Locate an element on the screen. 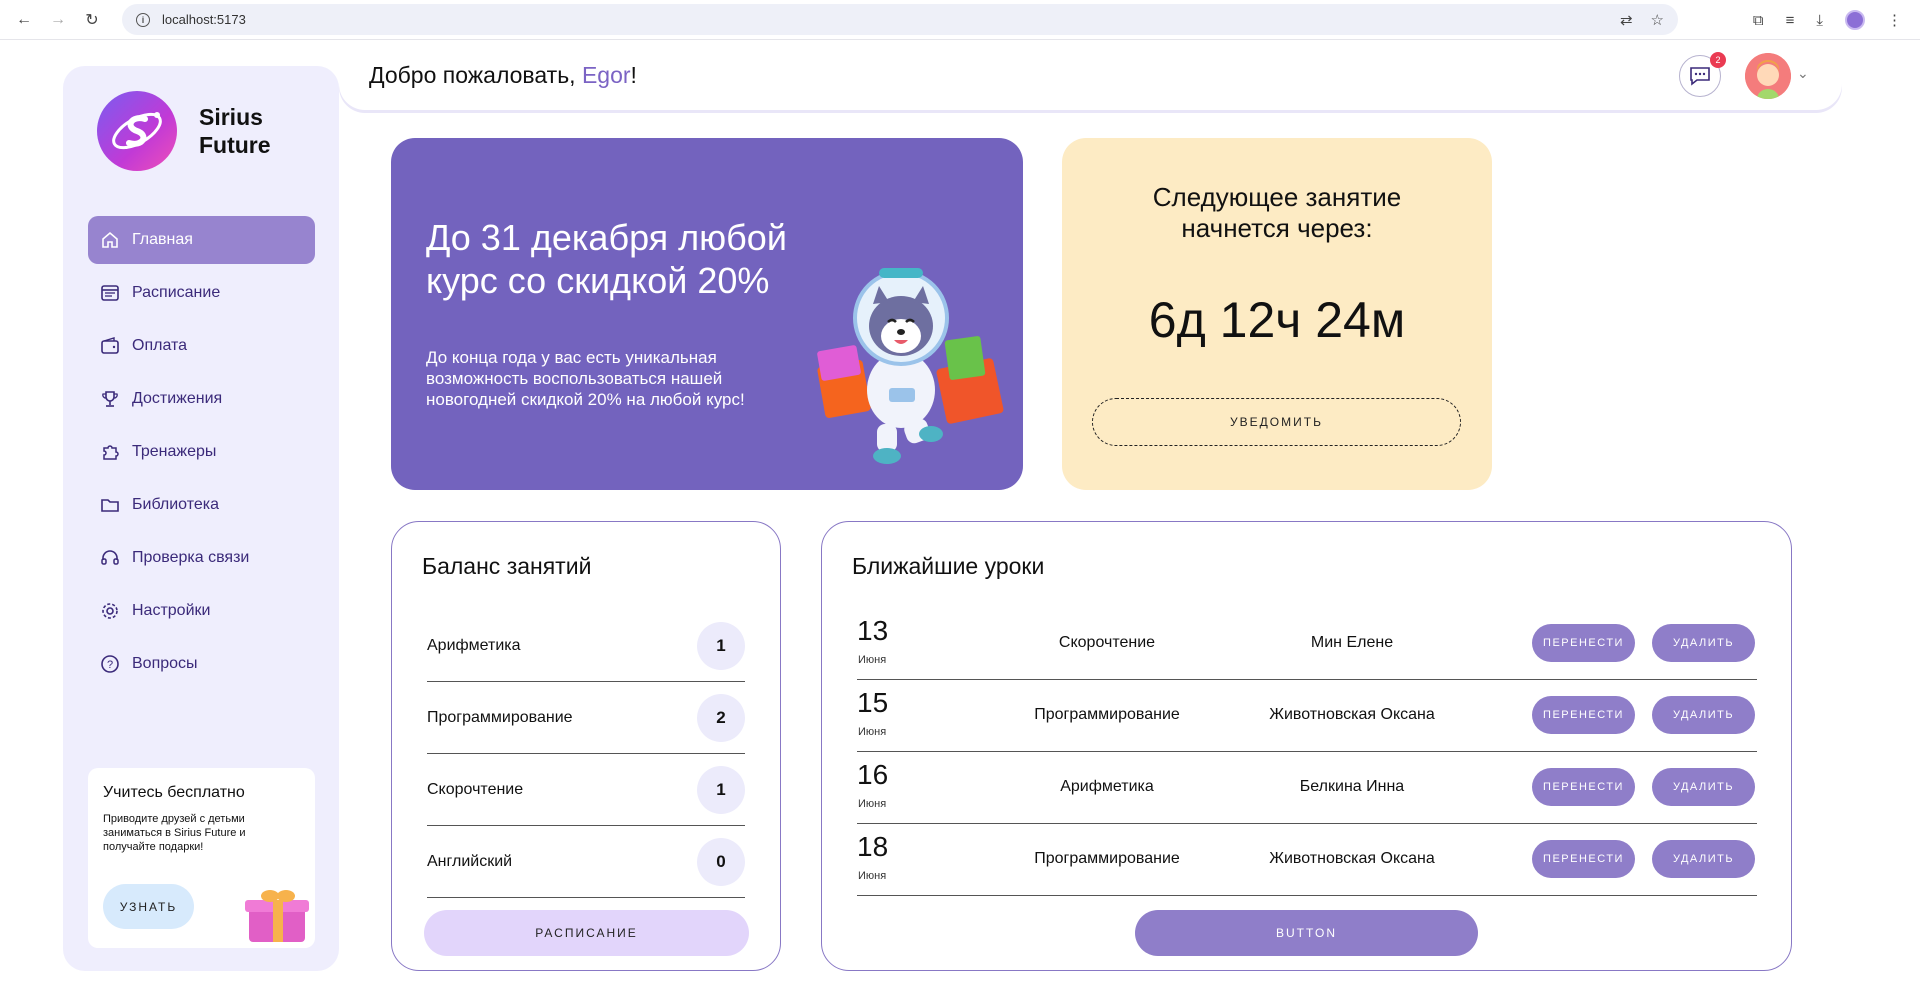  balance-subject: Арифметика is located at coordinates (474, 645).